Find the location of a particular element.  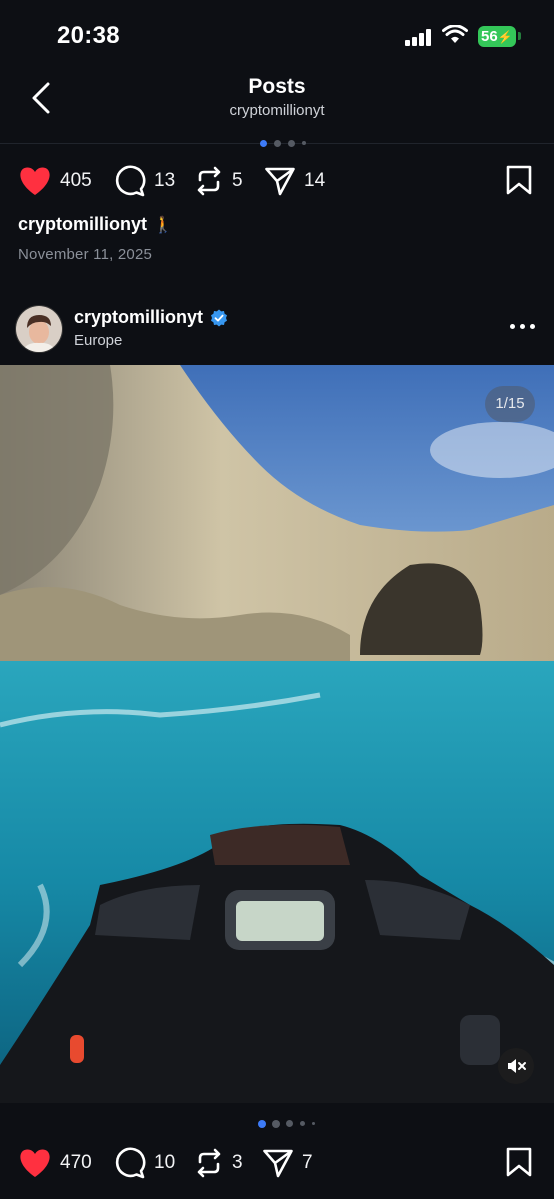

status-bar: 20:38 56⚡ is located at coordinates (277, 35).